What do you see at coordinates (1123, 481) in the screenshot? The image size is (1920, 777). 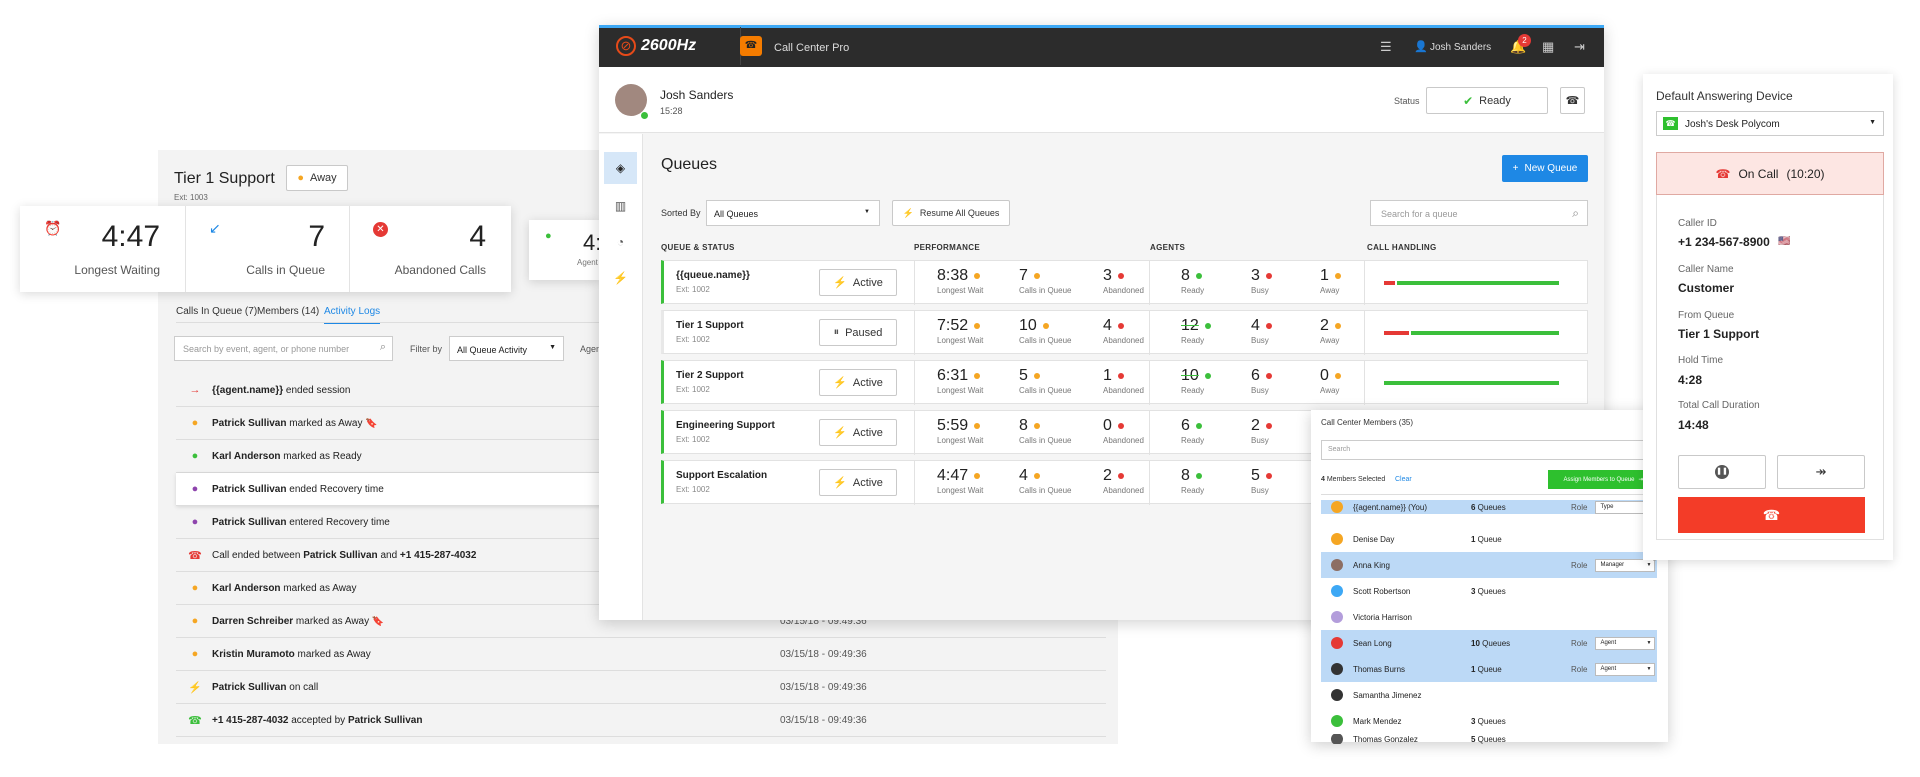 I see `metric-aband: 2 Abandoned` at bounding box center [1123, 481].